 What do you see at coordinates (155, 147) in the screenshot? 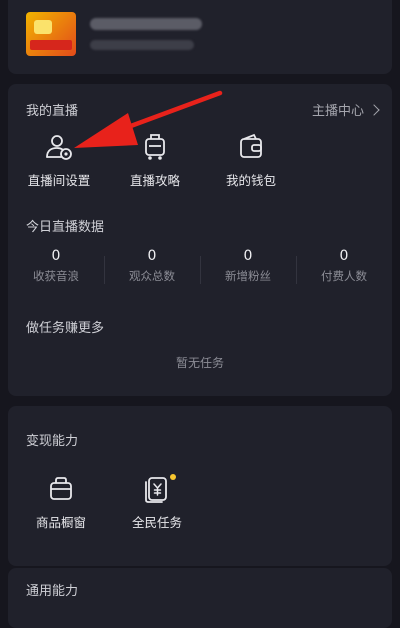
I see `cart-guide-icon` at bounding box center [155, 147].